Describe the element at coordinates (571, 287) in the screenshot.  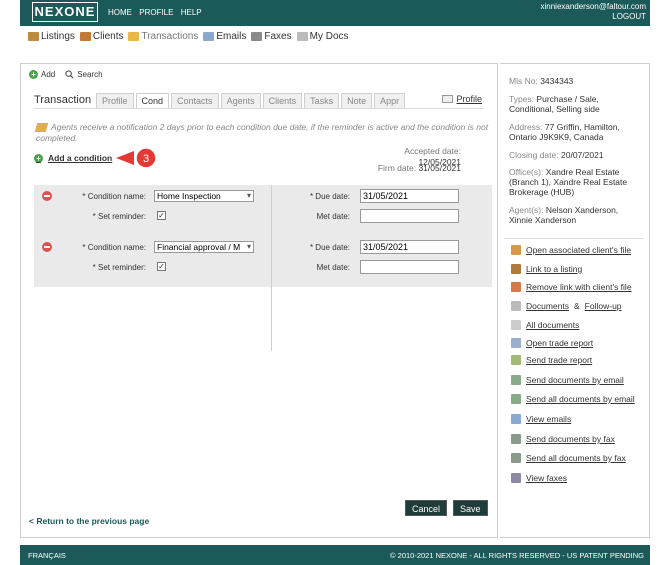
I see `action-remove-client-link: Remove link with client's file` at that location.